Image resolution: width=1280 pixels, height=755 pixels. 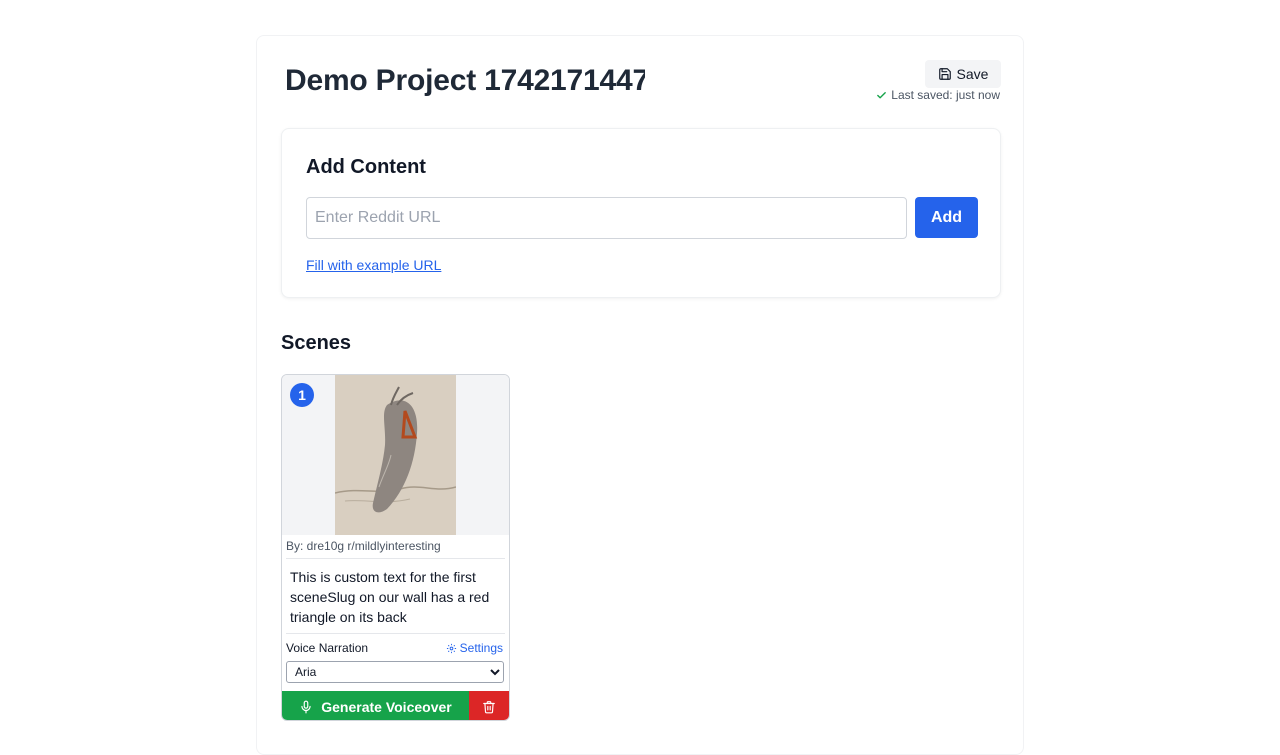 I want to click on scene-media: 1, so click(x=395, y=455).